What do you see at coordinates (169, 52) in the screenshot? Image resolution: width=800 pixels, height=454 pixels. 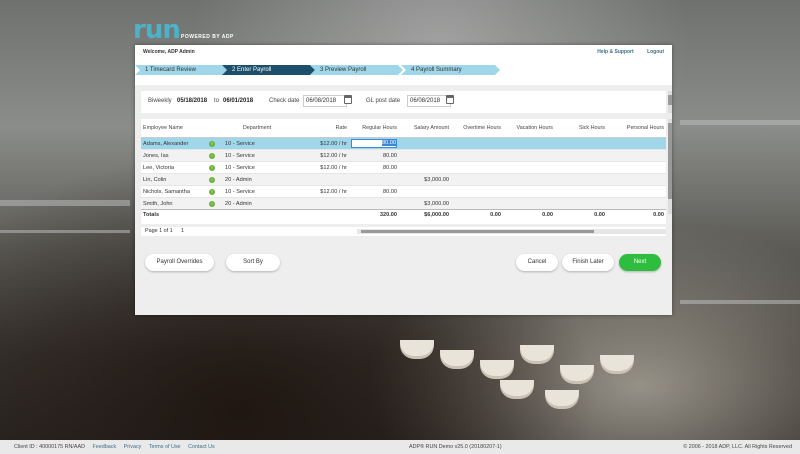 I see `welcome-text: Welcome, ADP Admin` at bounding box center [169, 52].